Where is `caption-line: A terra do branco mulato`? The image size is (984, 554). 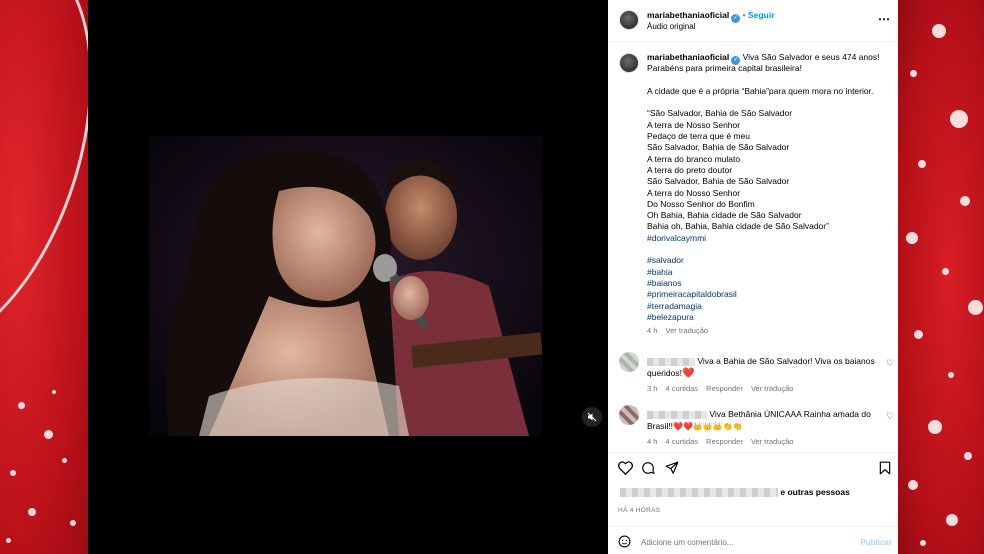
caption-line: A terra do branco mulato is located at coordinates (694, 158).